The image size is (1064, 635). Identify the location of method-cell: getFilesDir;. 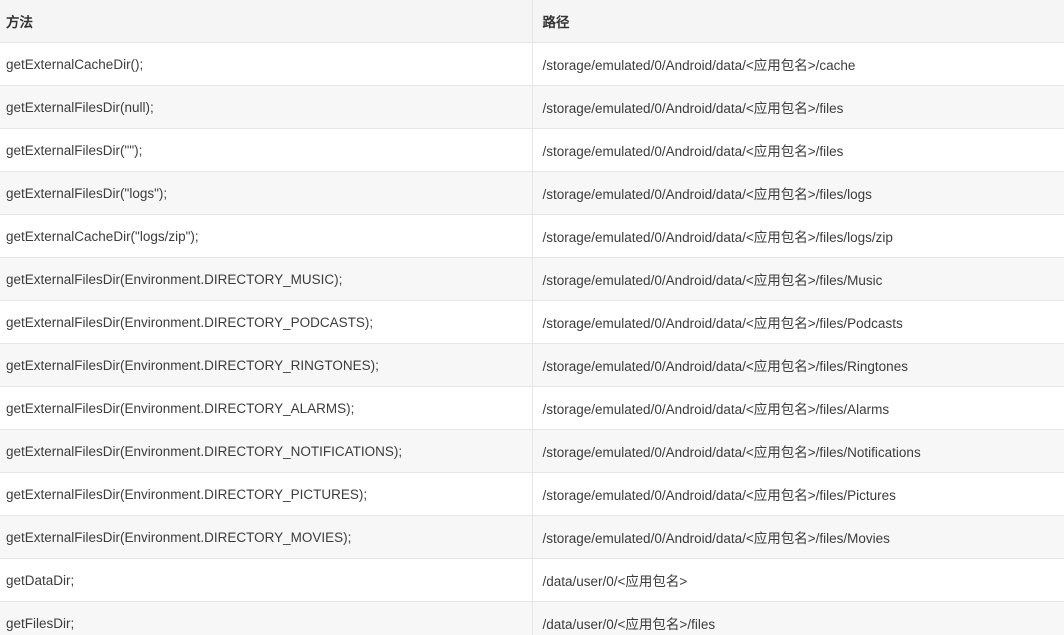
(266, 618).